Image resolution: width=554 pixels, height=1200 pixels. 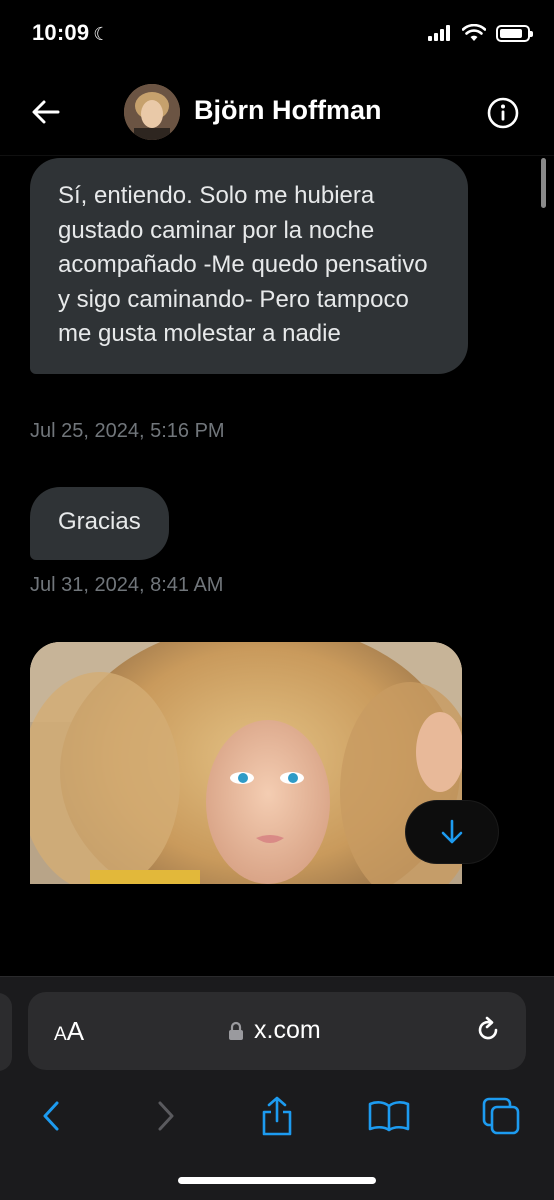 What do you see at coordinates (277, 34) in the screenshot?
I see `status-bar: 10:09 ☾` at bounding box center [277, 34].